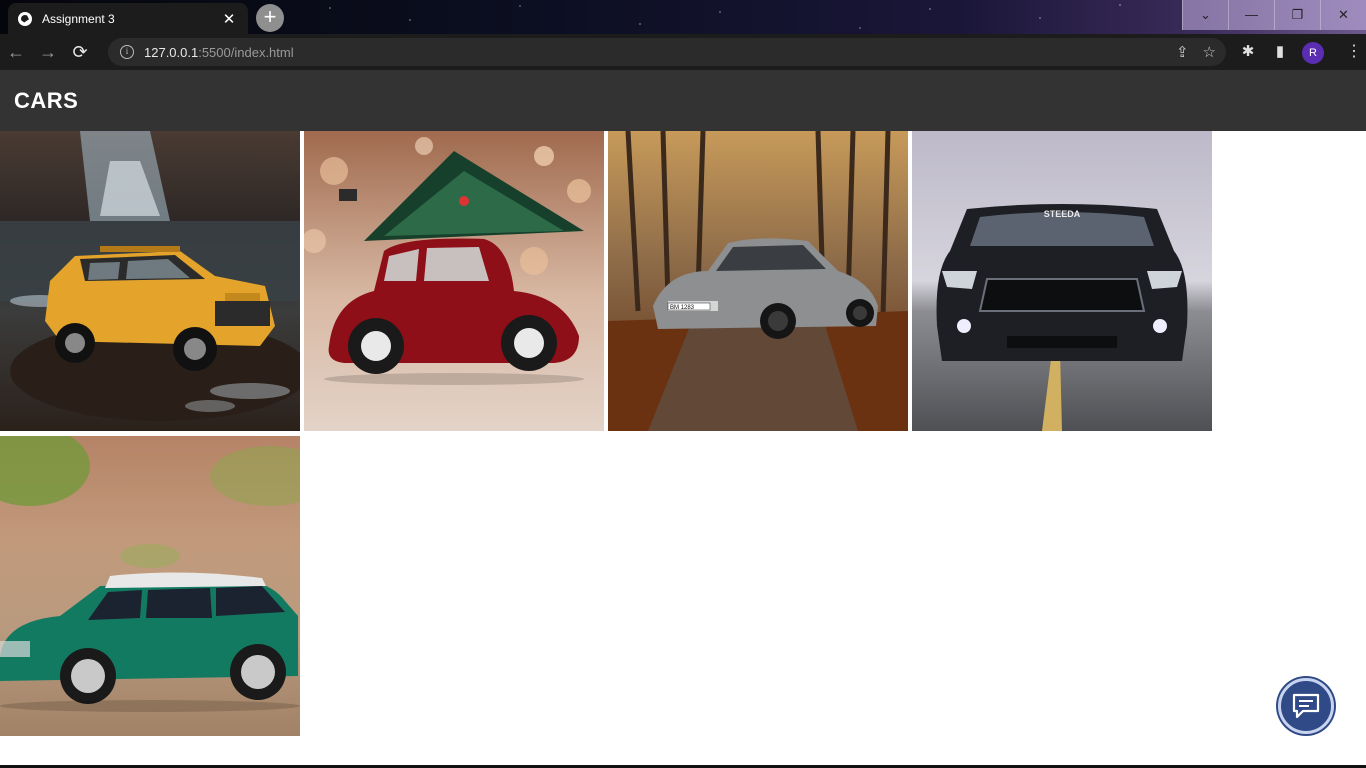  What do you see at coordinates (1251, 15) in the screenshot?
I see `minimize-button: —` at bounding box center [1251, 15].